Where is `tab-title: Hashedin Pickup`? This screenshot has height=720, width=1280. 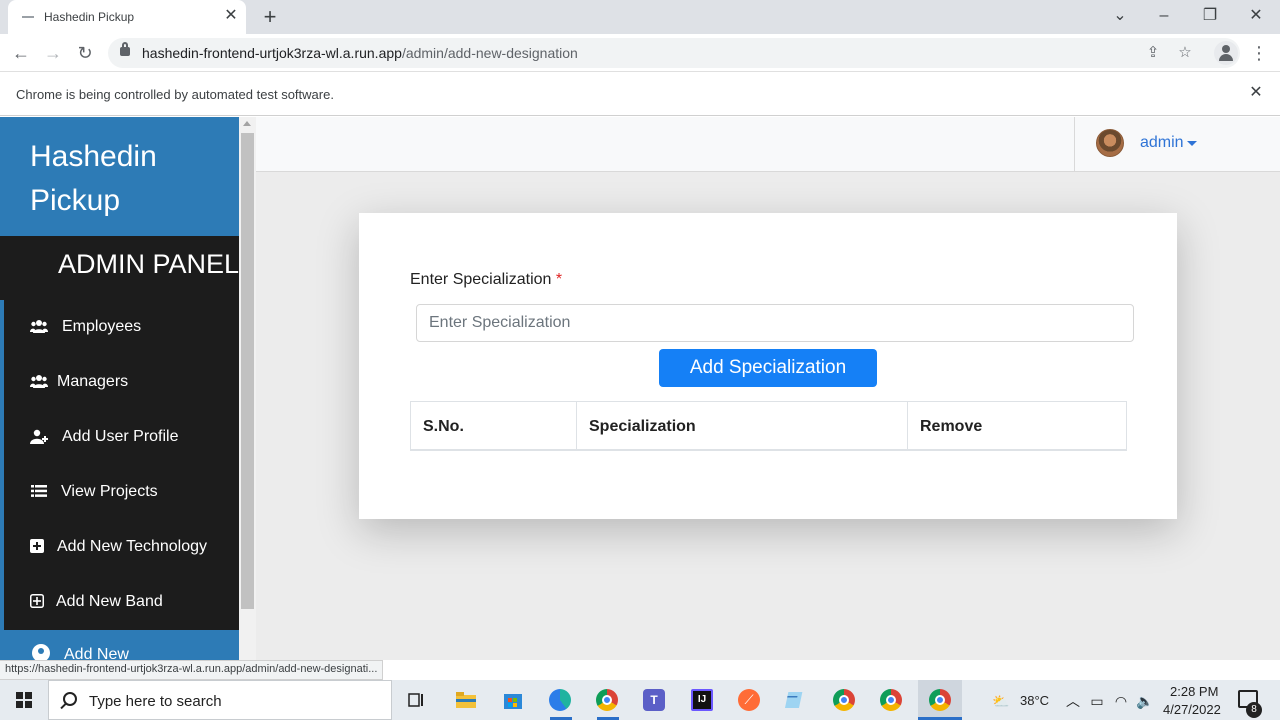
tab-title: Hashedin Pickup is located at coordinates (89, 17).